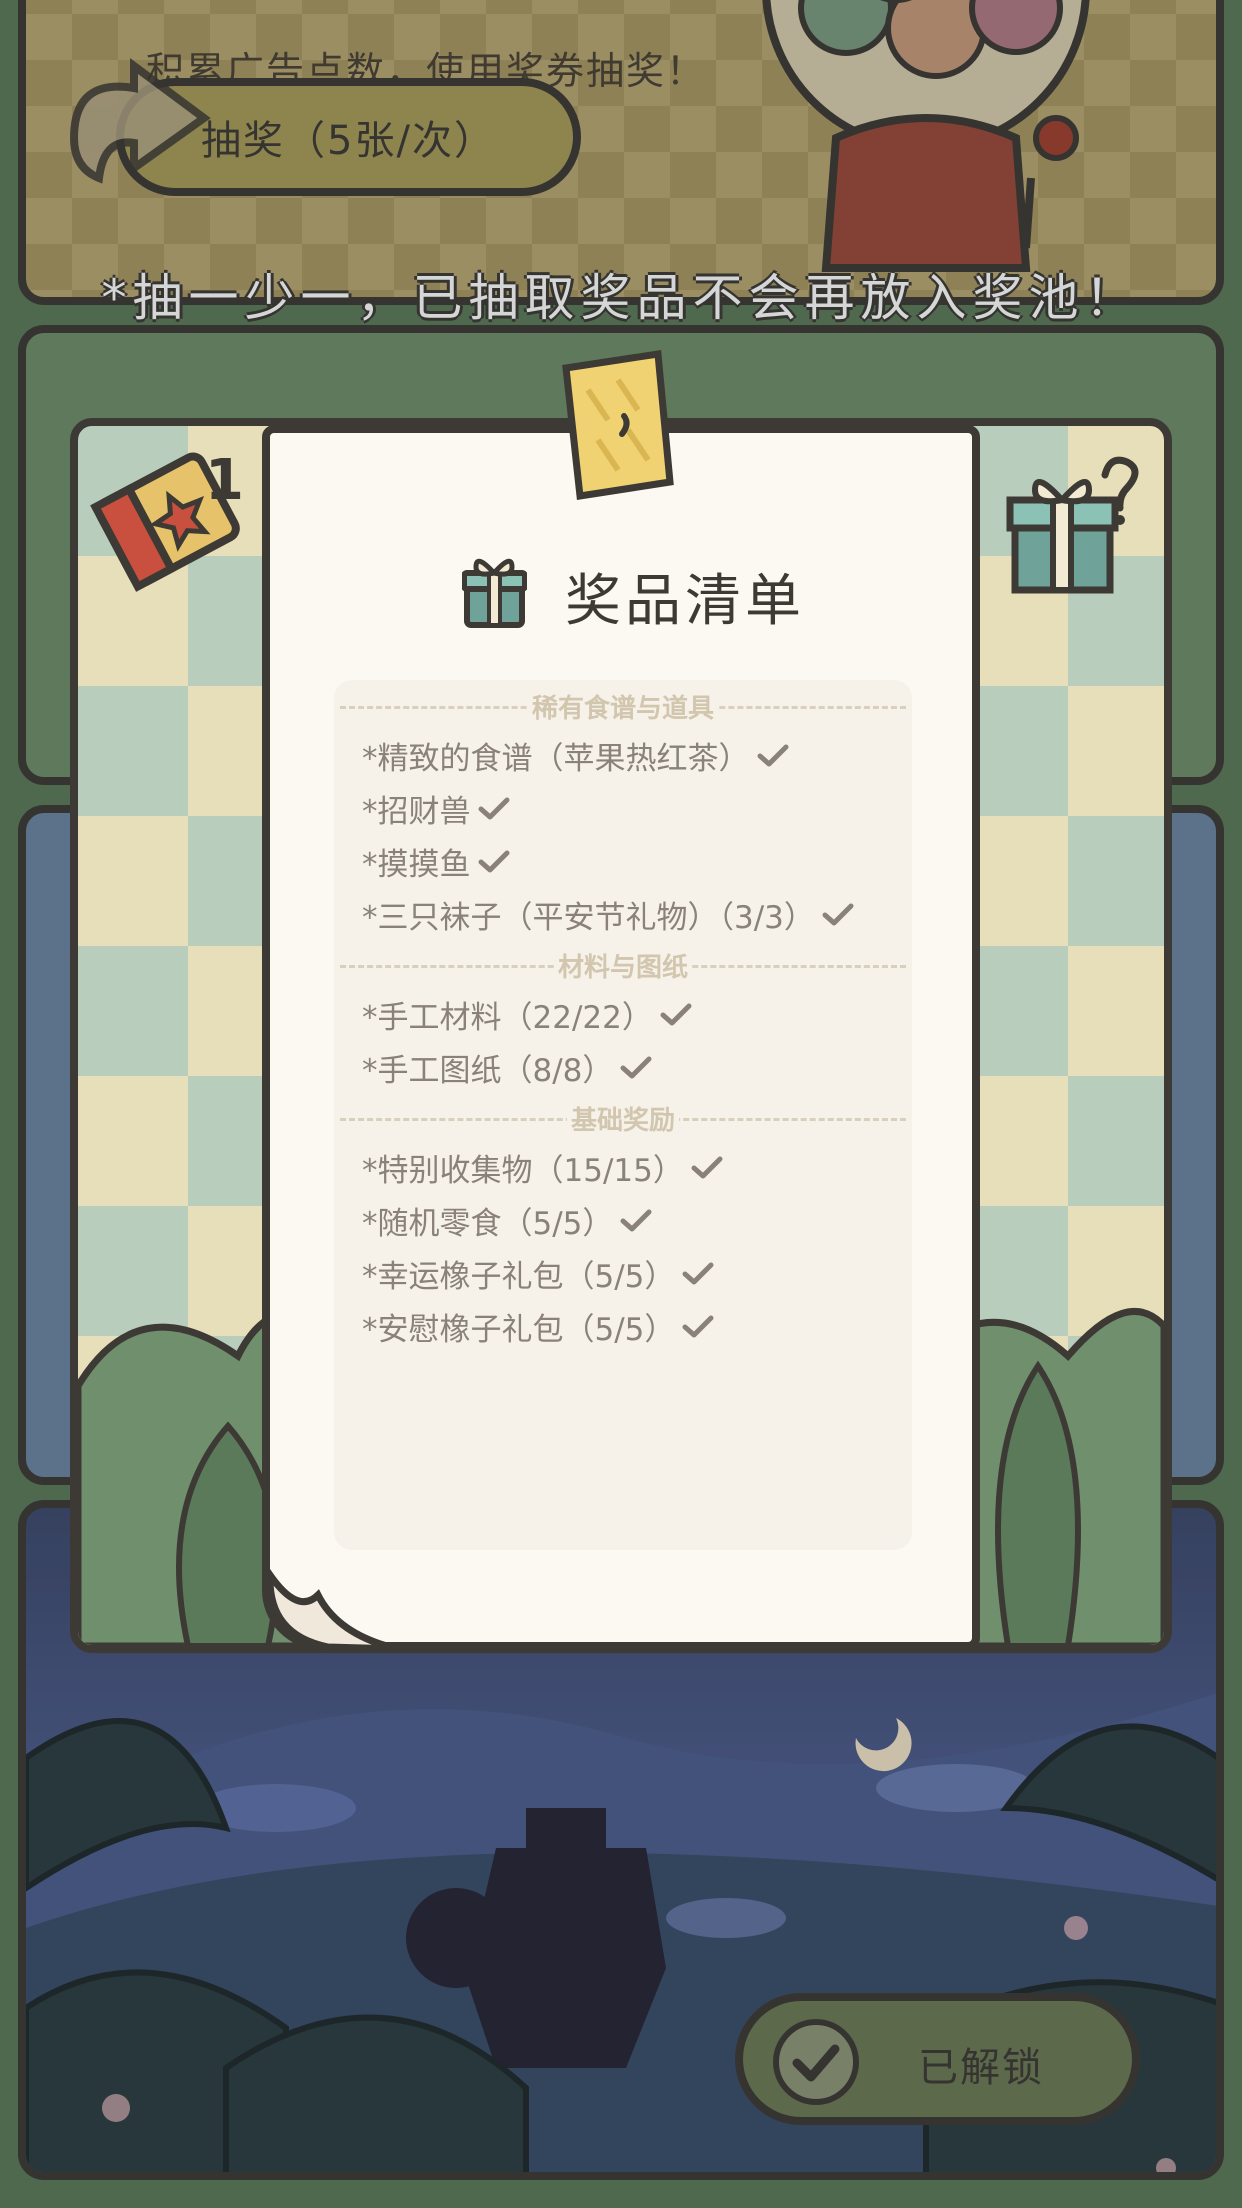 Image resolution: width=1242 pixels, height=2208 pixels. What do you see at coordinates (436, 808) in the screenshot?
I see `list-item: *招财兽` at bounding box center [436, 808].